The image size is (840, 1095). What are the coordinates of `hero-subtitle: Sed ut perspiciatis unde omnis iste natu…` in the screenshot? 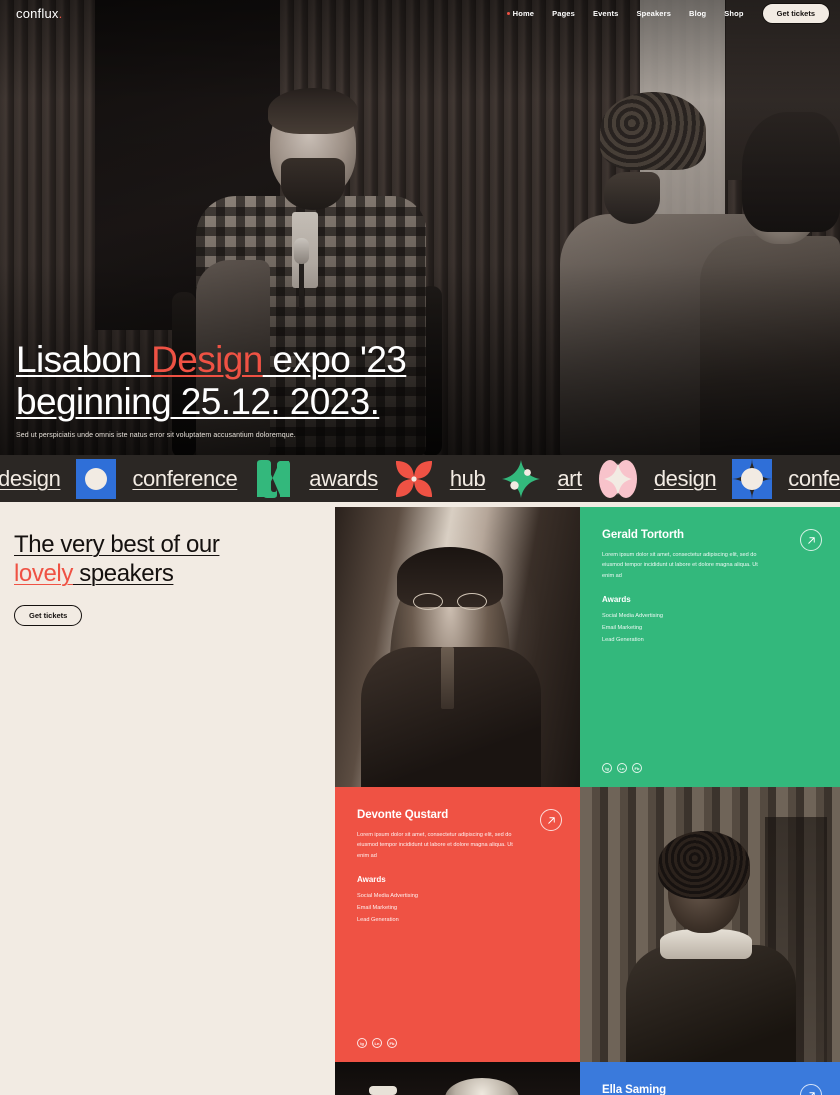 It's located at (156, 435).